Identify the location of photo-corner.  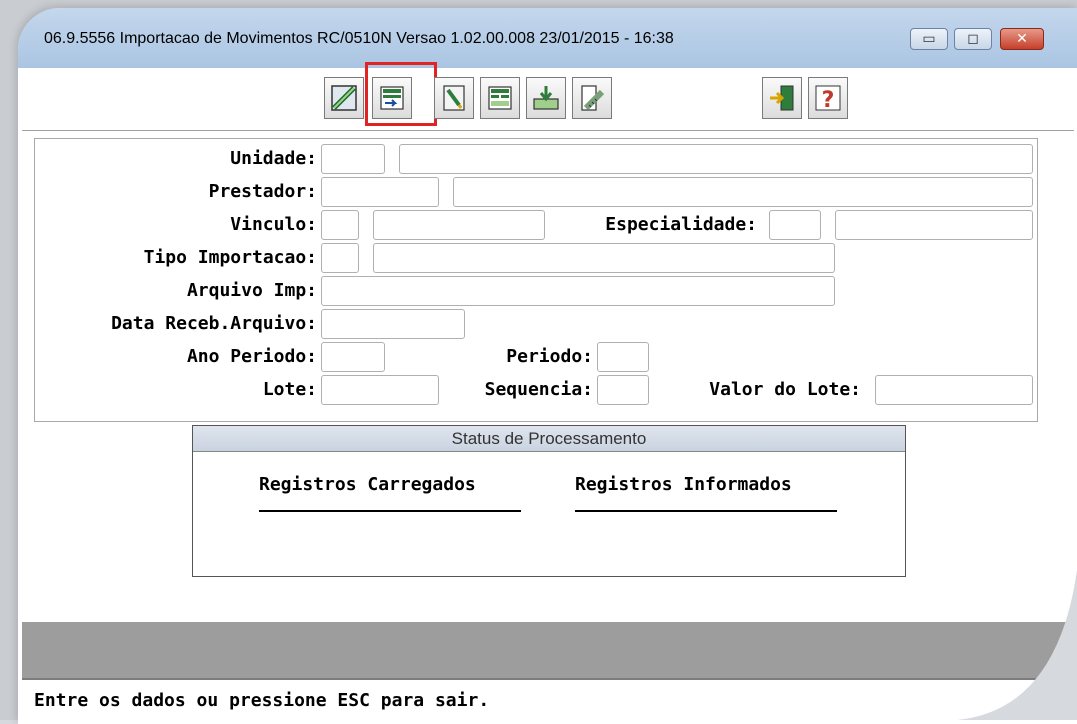
(1017, 645).